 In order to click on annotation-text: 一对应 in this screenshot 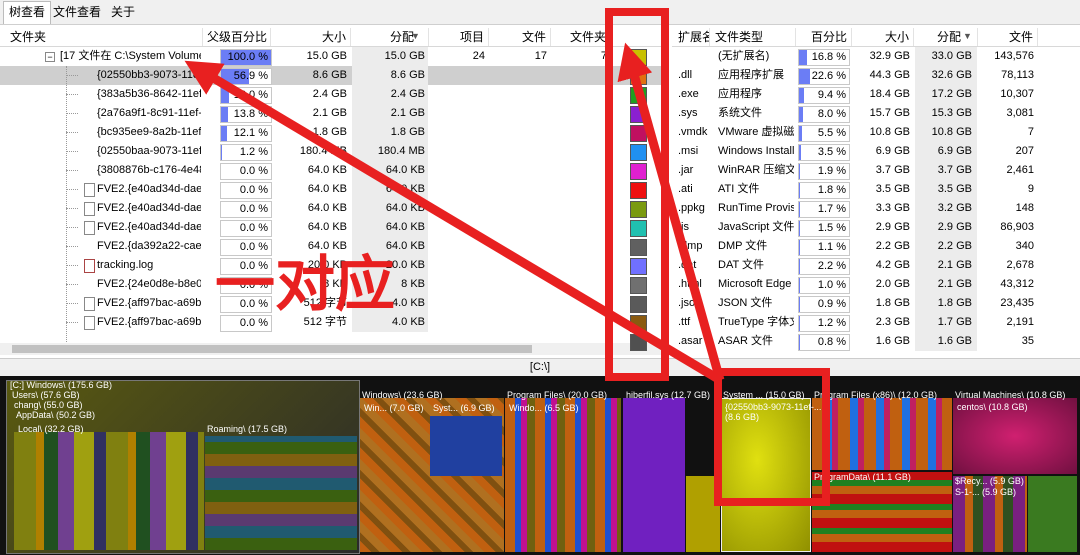, I will do `click(305, 285)`.